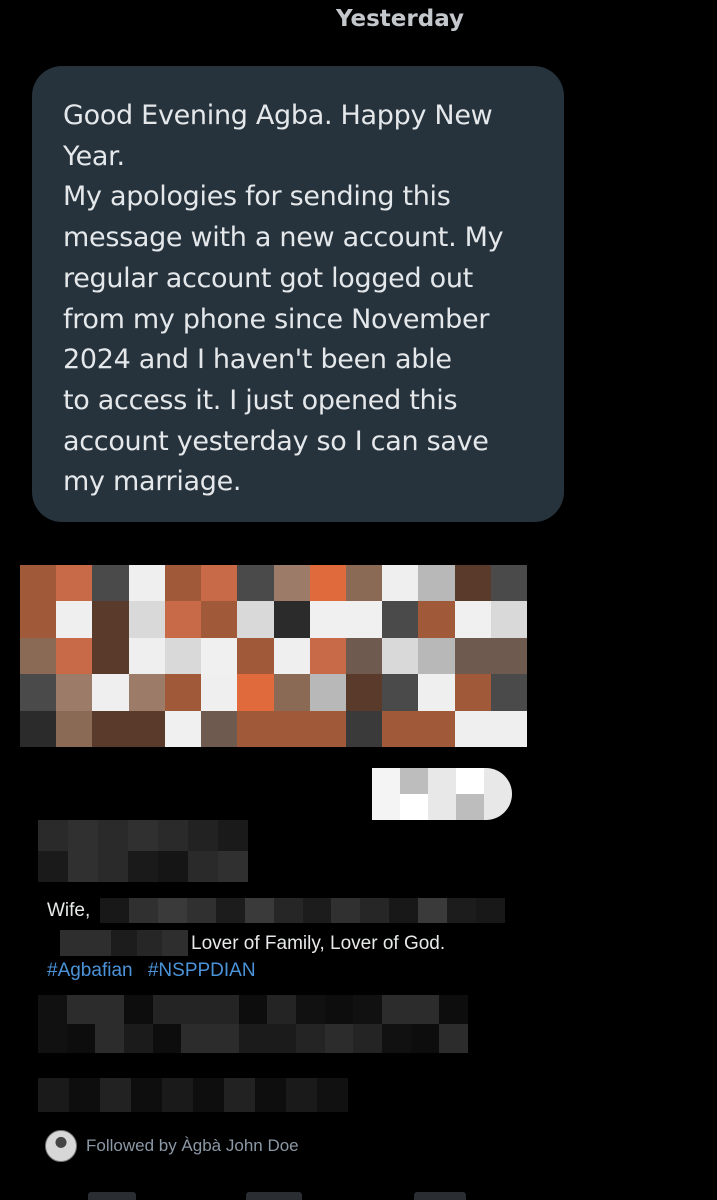 This screenshot has width=717, height=1200. I want to click on redacted-profile-stats, so click(193, 1095).